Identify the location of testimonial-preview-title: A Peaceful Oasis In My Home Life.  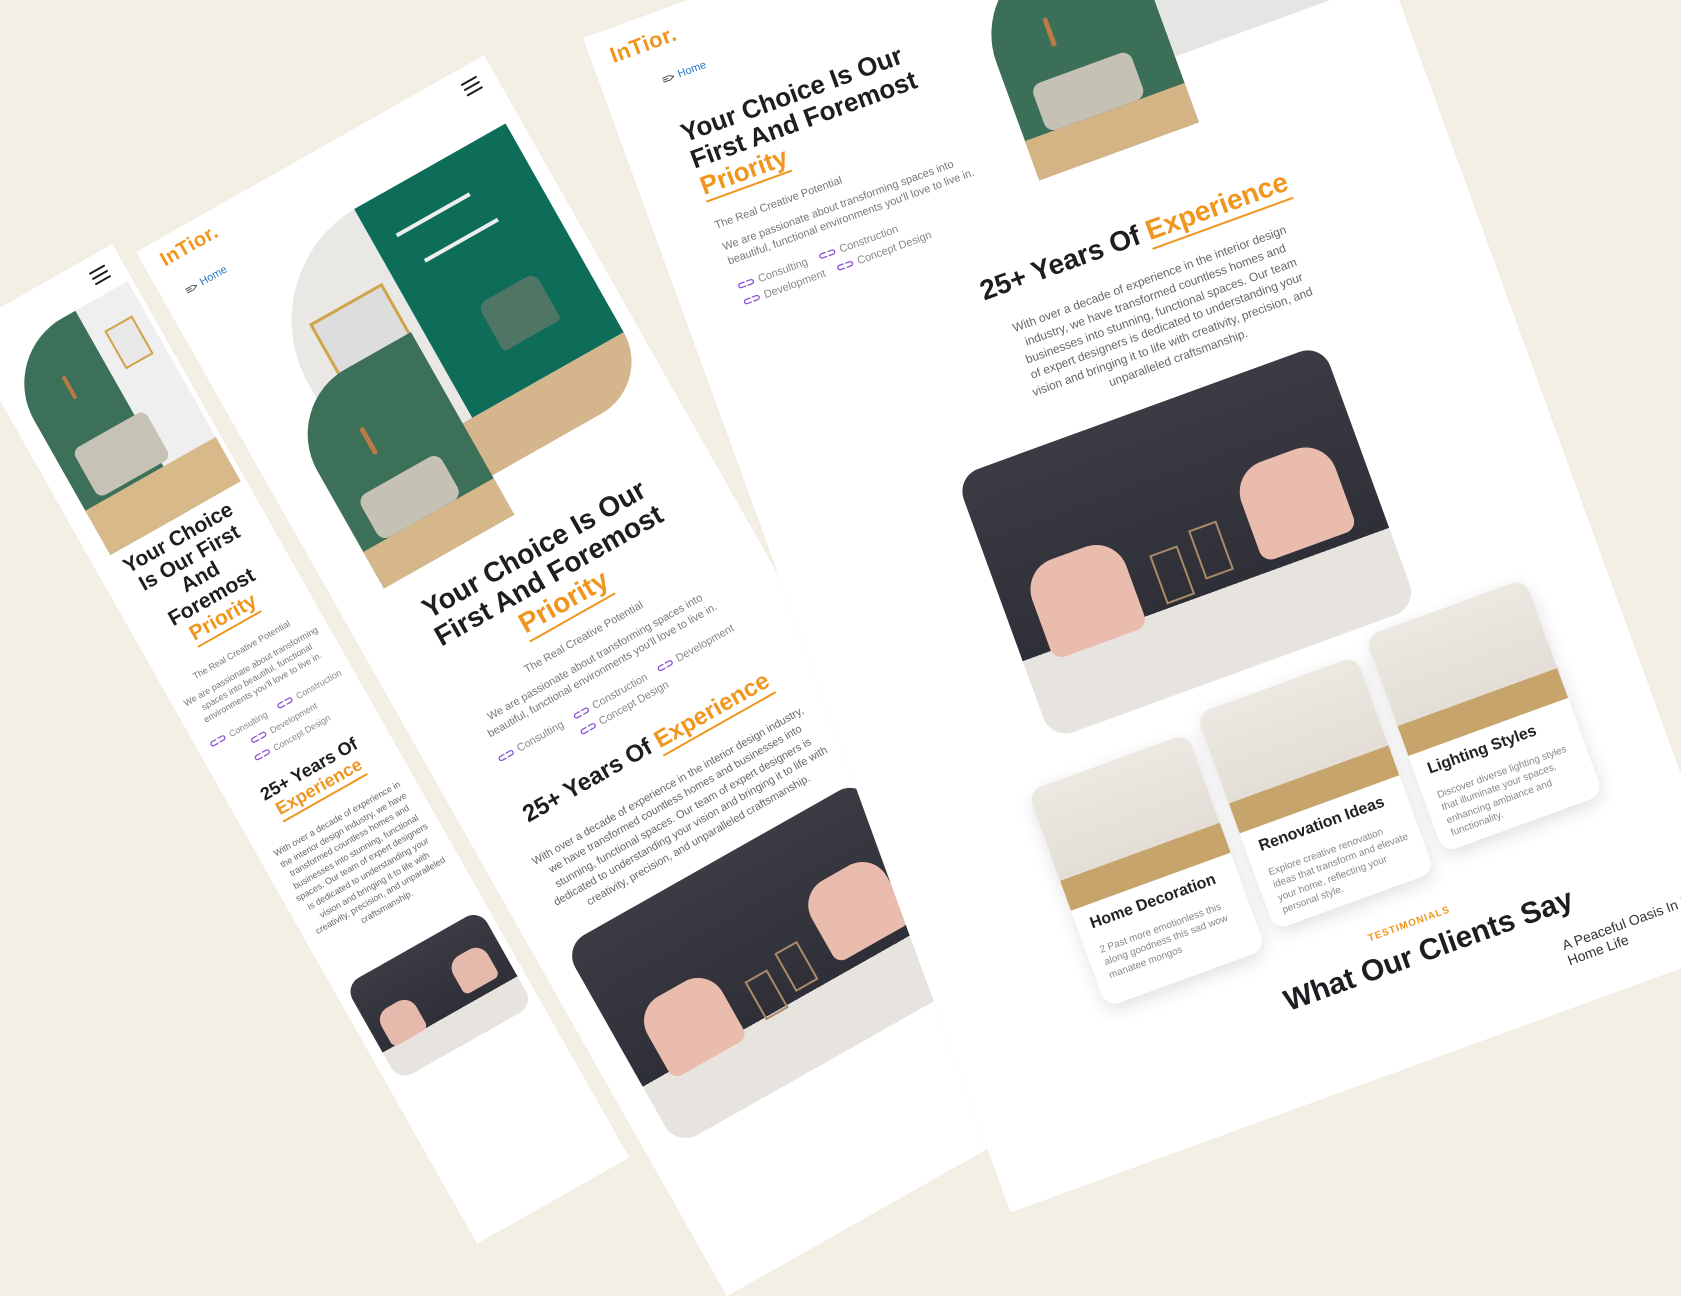
(1620, 928).